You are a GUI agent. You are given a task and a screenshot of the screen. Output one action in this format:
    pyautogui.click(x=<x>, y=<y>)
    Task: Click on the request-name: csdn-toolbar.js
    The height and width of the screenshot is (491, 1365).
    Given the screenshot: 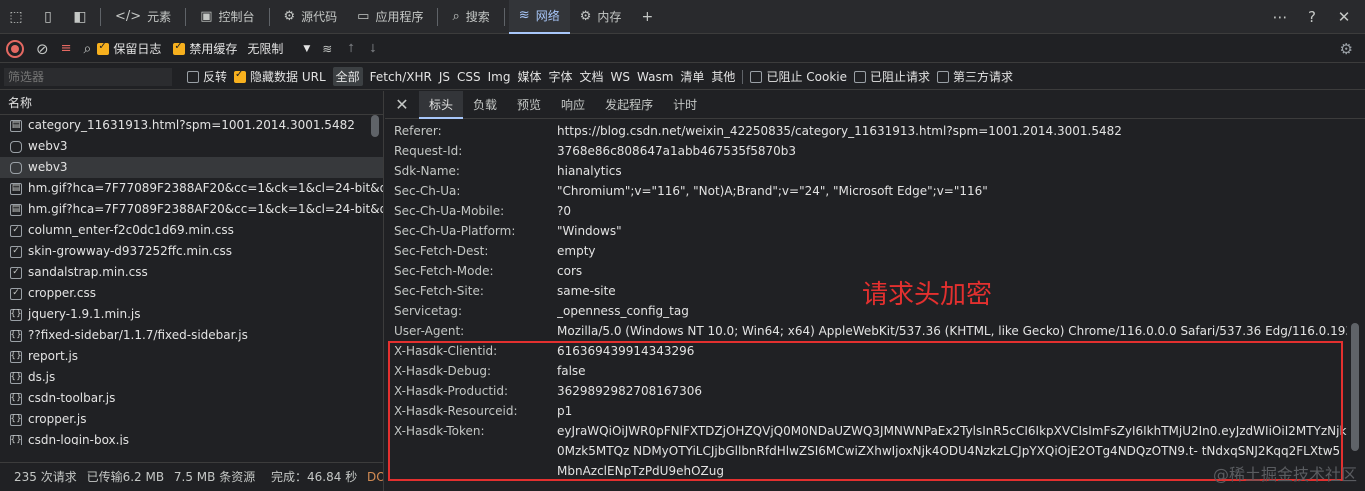 What is the action you would take?
    pyautogui.click(x=72, y=398)
    